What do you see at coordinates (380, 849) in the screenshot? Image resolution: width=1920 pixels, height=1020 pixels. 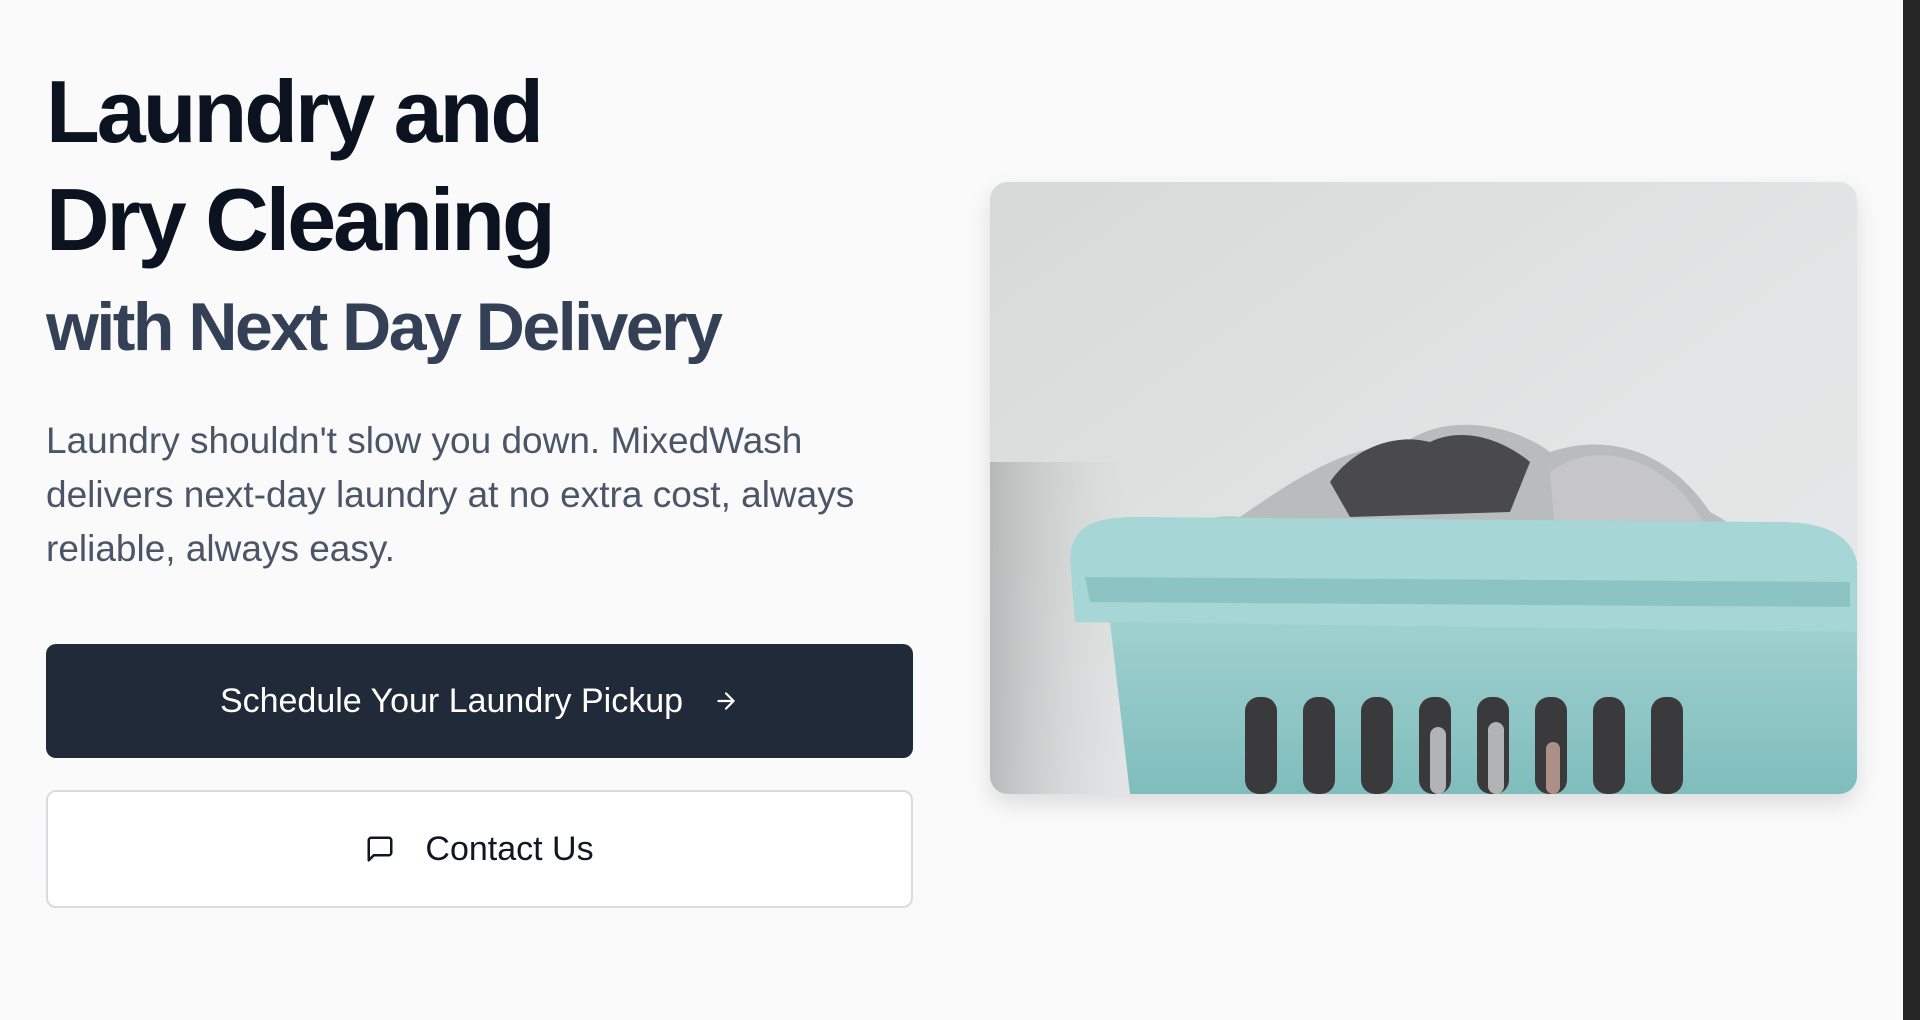 I see `message-square-icon` at bounding box center [380, 849].